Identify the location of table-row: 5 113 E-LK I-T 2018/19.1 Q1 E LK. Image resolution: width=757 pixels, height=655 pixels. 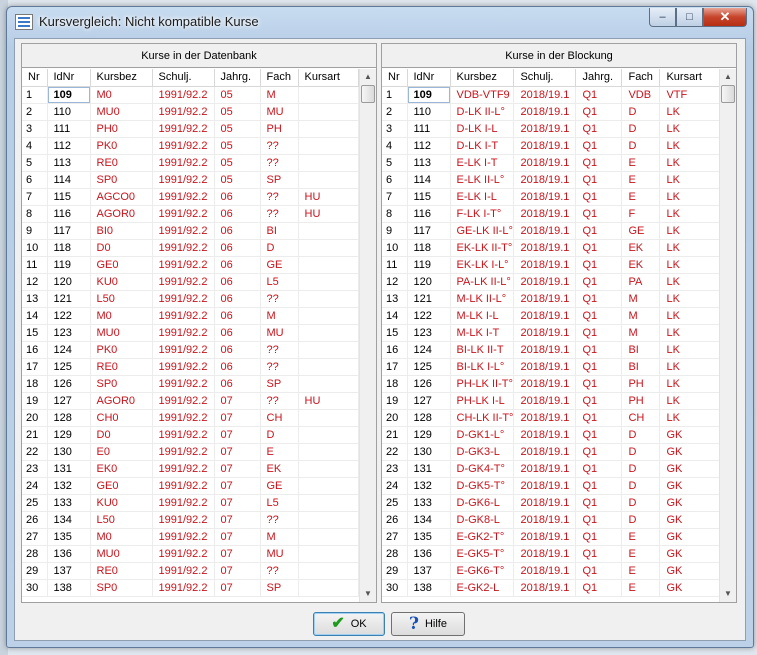
(551, 163).